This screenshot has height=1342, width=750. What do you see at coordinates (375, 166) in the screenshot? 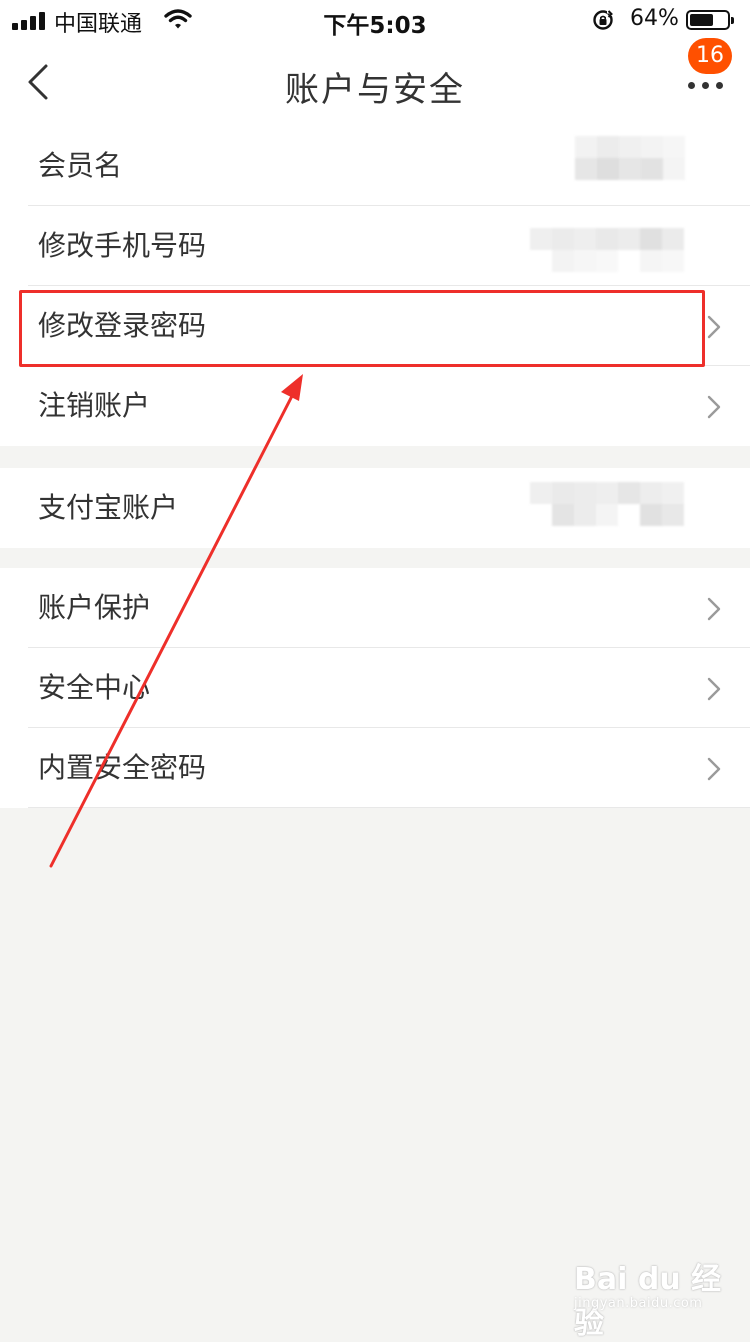
I see `list-item-member-name: 会员名` at bounding box center [375, 166].